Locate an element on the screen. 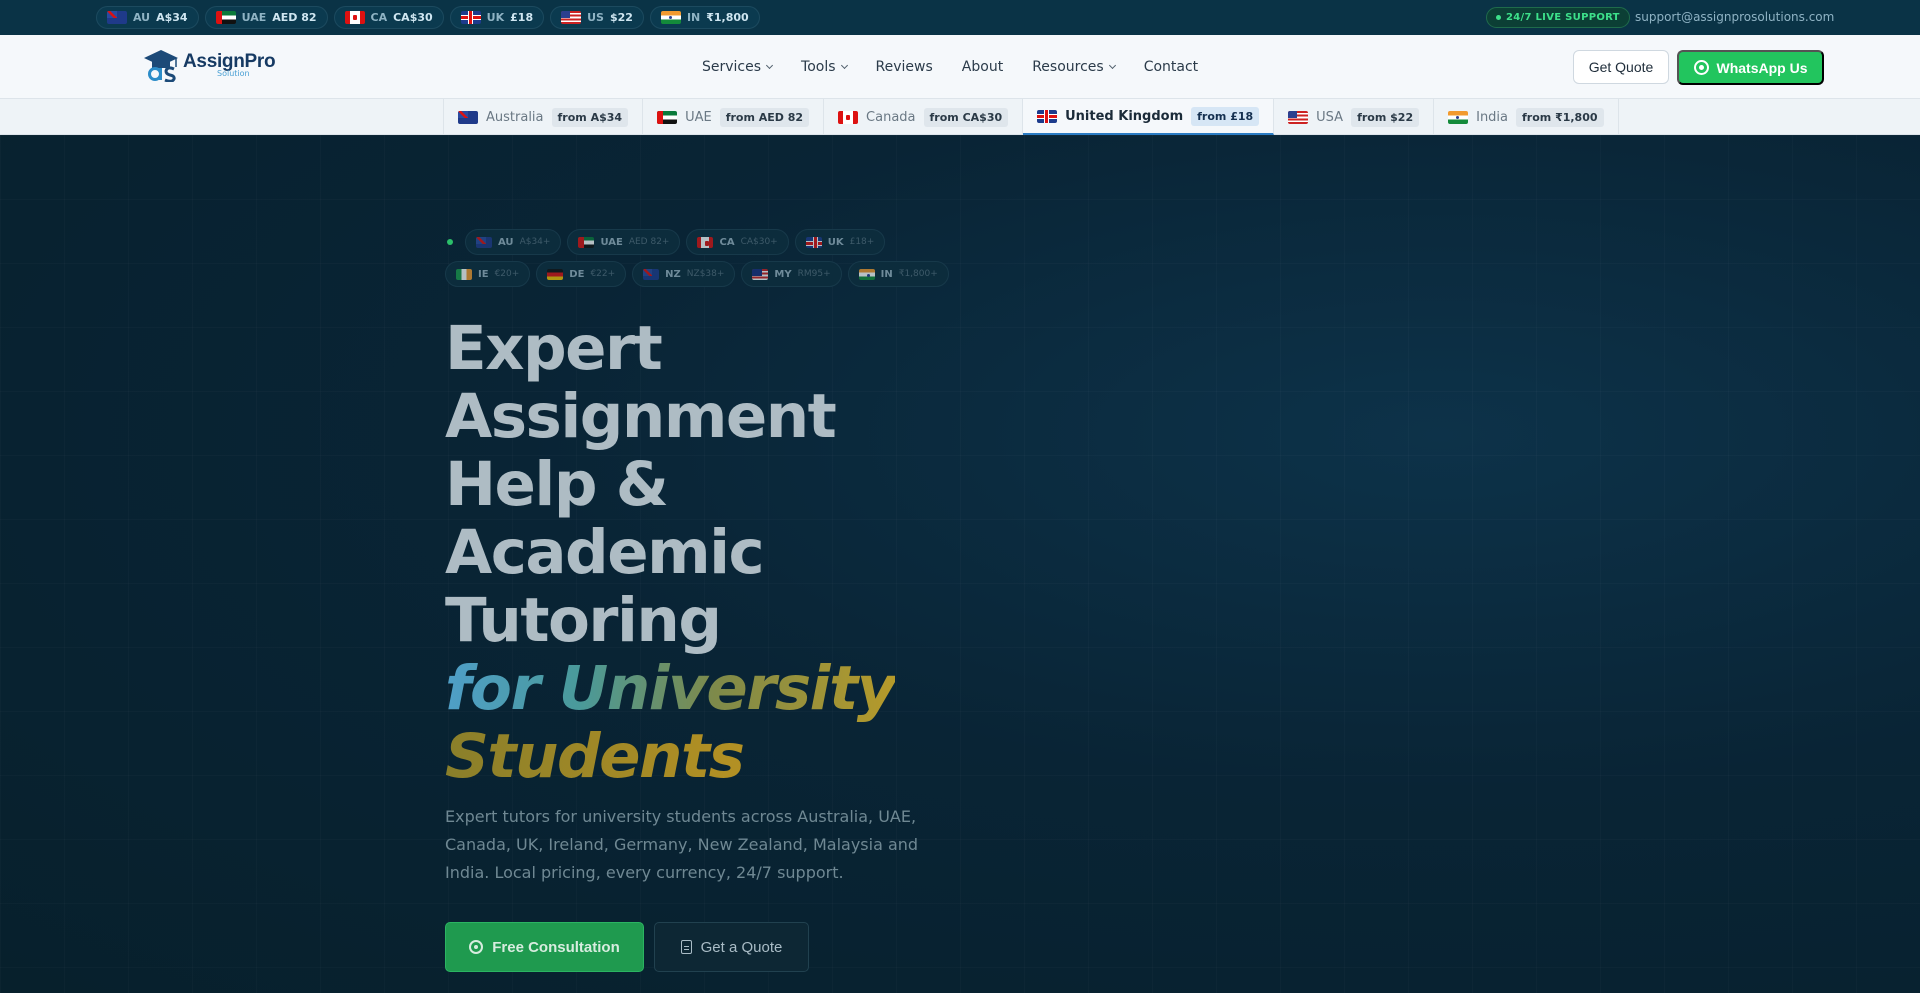  chip-price: RM95+ is located at coordinates (814, 274).